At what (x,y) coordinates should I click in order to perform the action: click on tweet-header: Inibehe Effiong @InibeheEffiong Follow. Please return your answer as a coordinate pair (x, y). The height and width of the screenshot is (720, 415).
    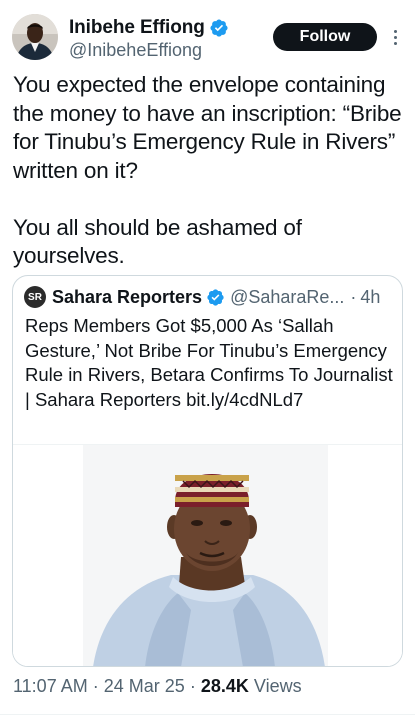
    Looking at the image, I should click on (207, 40).